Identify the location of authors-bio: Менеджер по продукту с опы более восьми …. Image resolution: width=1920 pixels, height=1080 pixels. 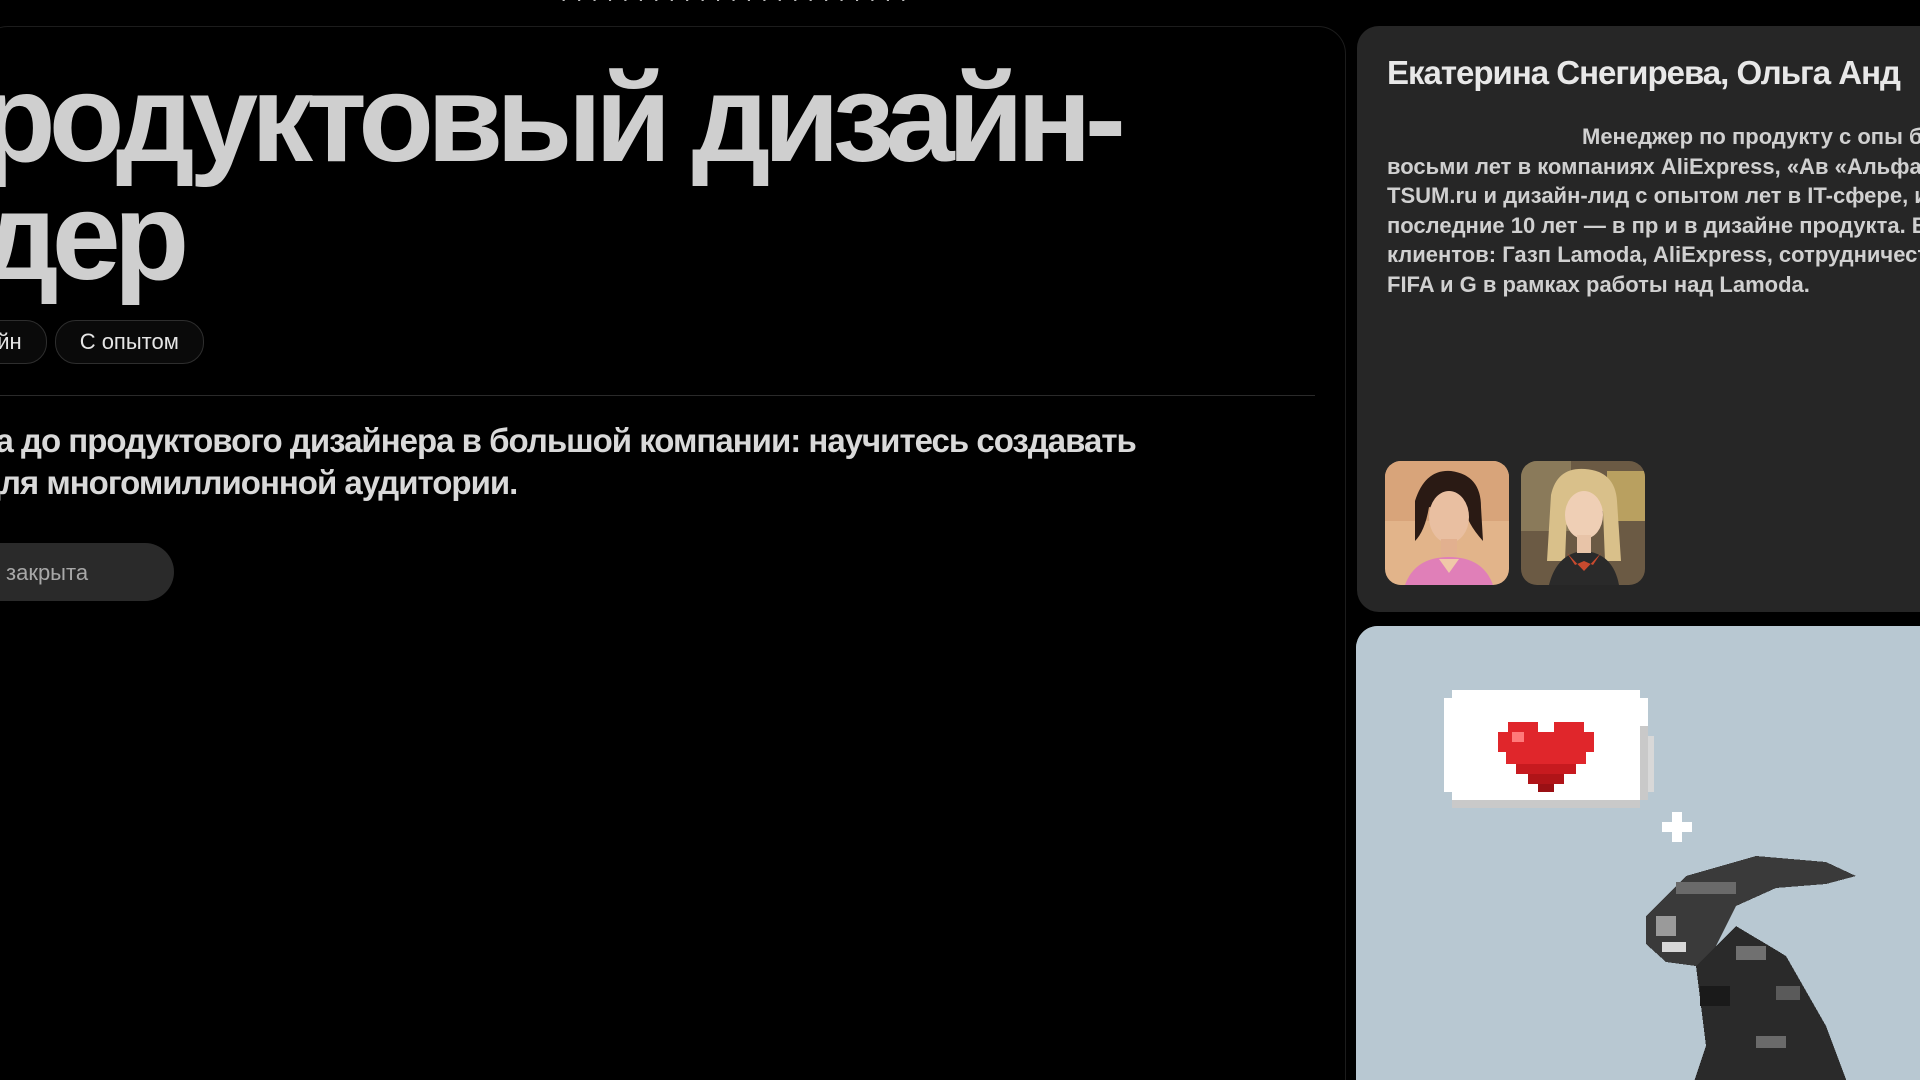
(1653, 210).